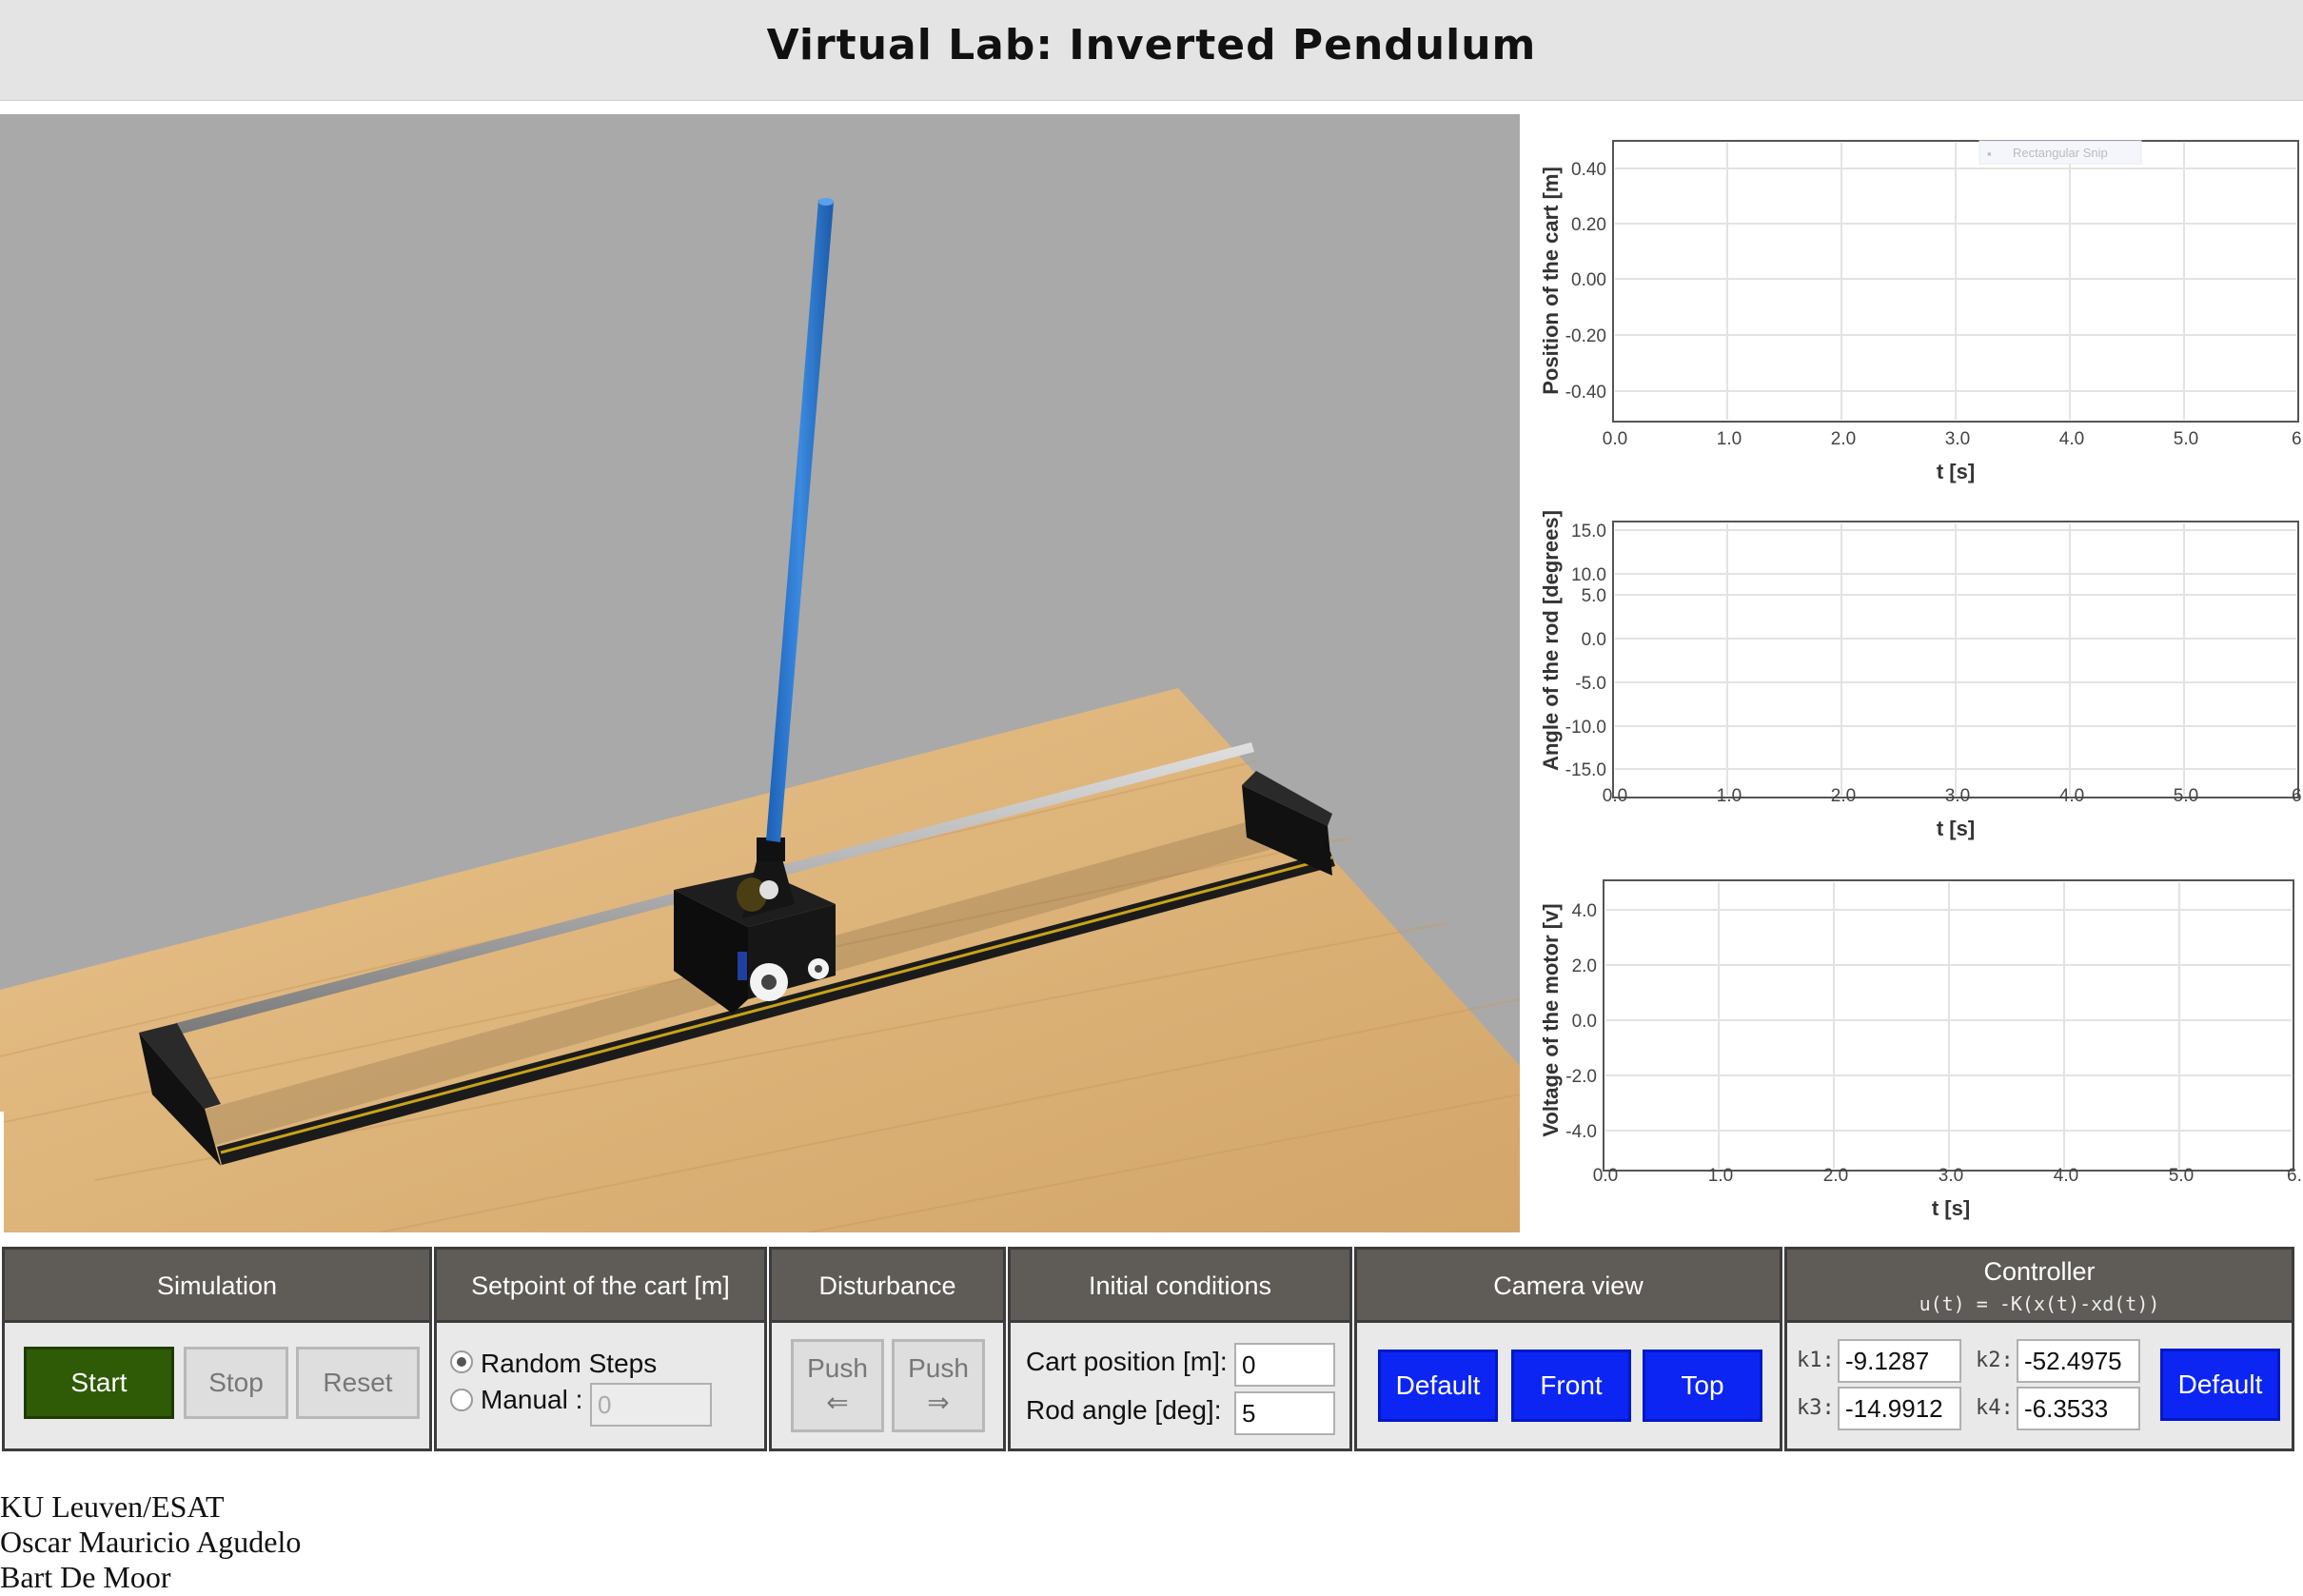 Image resolution: width=2303 pixels, height=1596 pixels. Describe the element at coordinates (151, 1542) in the screenshot. I see `footer-author: Oscar Mauricio Agudelo` at that location.